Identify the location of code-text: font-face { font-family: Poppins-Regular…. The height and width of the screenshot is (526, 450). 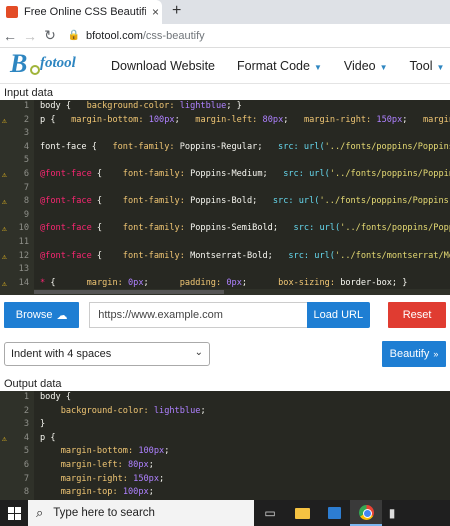
(245, 146).